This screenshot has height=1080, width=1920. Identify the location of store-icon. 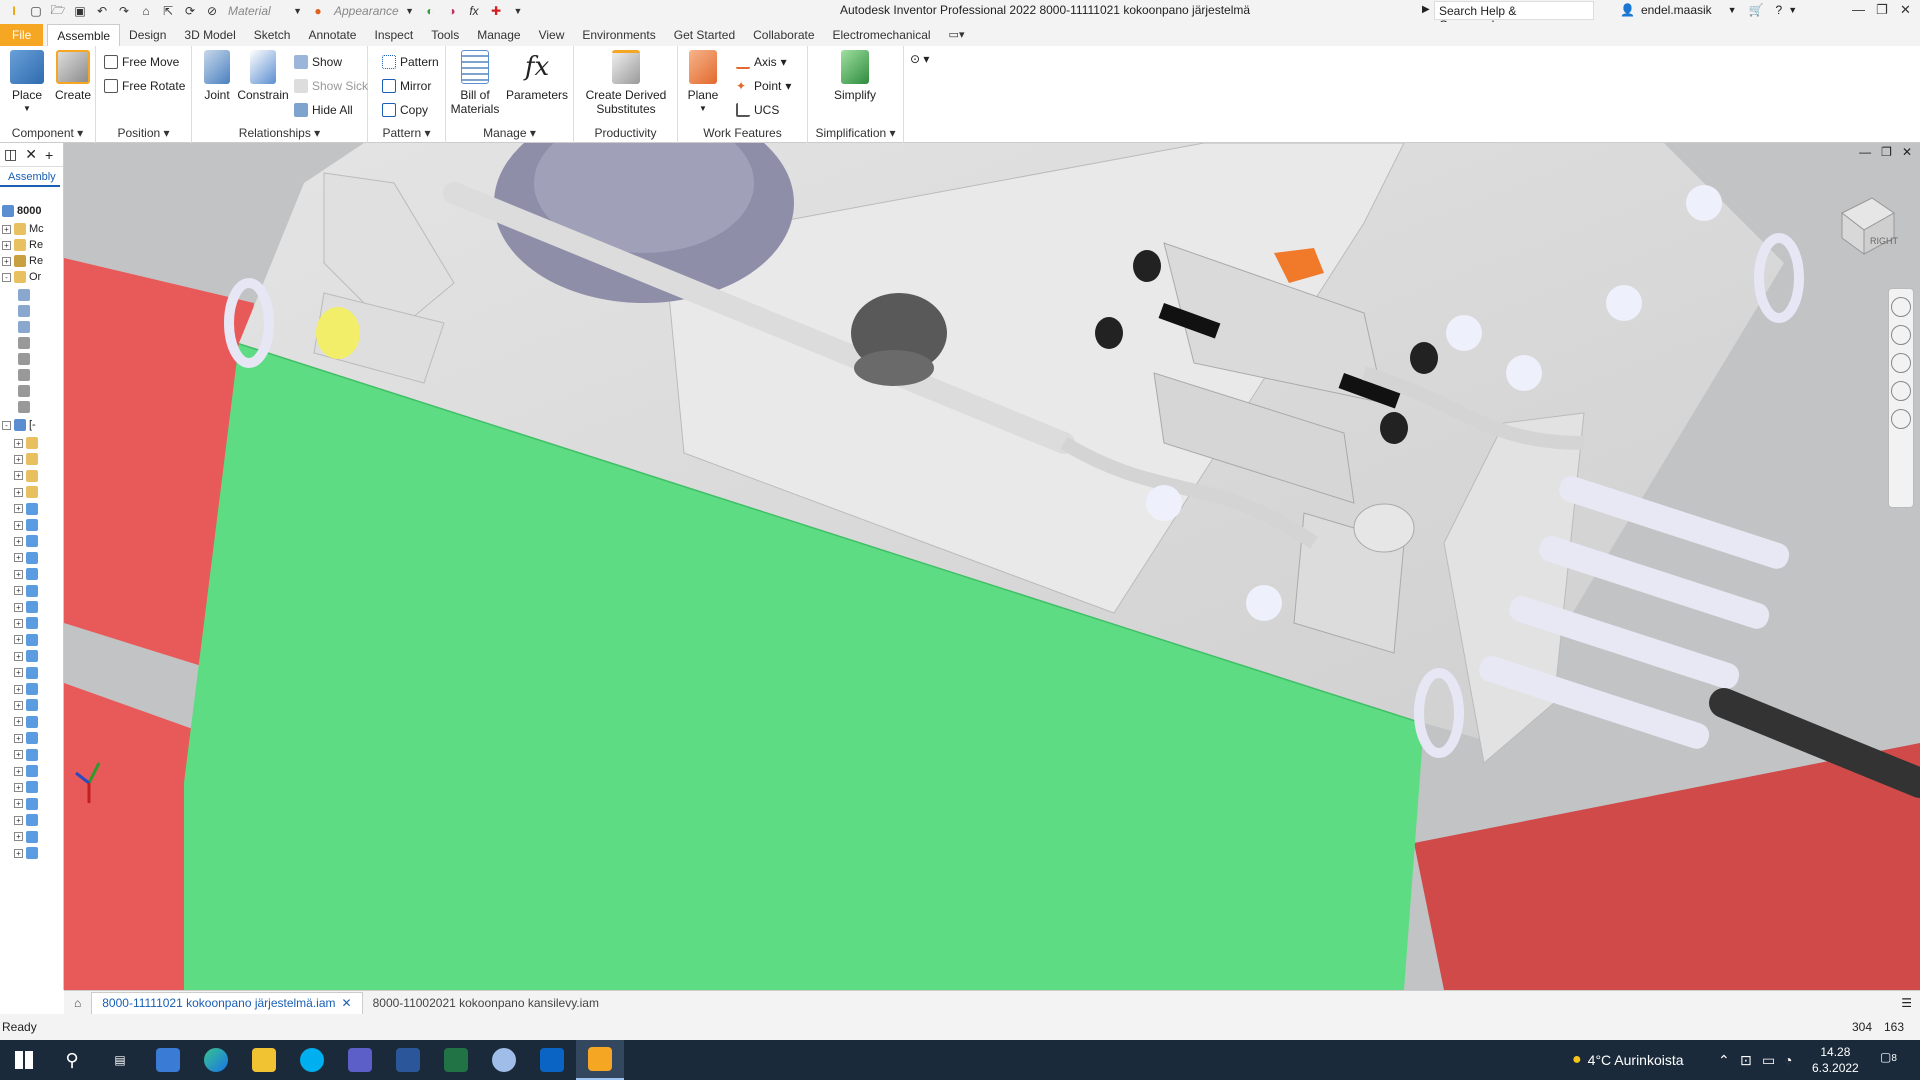
(168, 1060).